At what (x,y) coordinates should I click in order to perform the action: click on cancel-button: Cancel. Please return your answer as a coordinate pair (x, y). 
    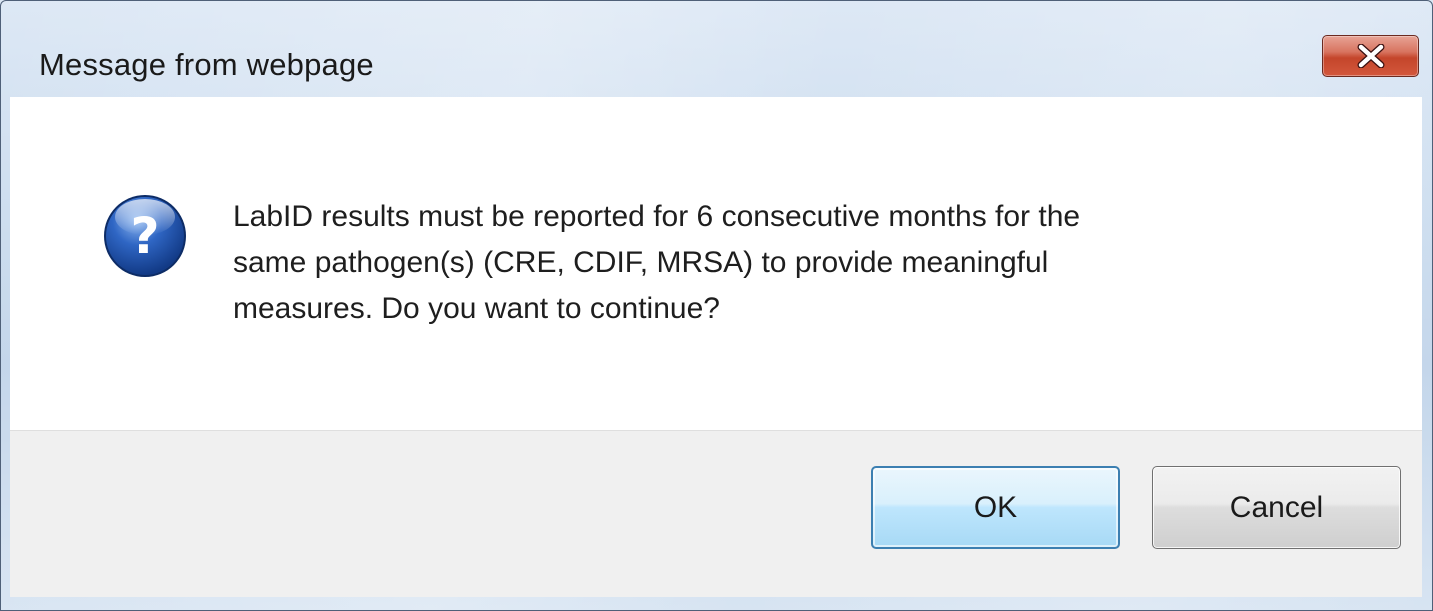
    Looking at the image, I should click on (1276, 507).